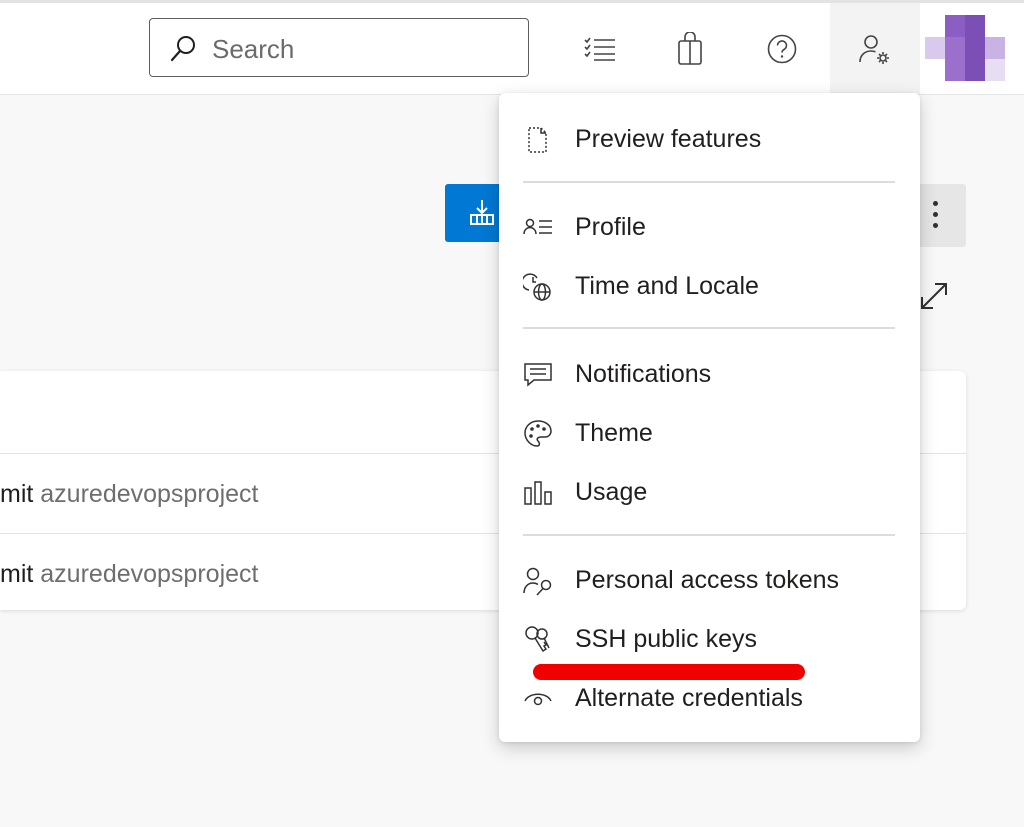  Describe the element at coordinates (537, 140) in the screenshot. I see `preview-features-icon` at that location.